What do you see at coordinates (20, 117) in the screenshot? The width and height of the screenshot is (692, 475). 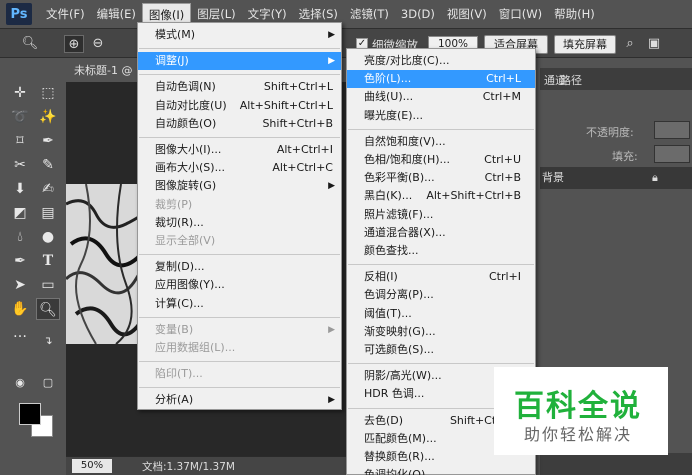 I see `lasso-tool-icon: ➰` at bounding box center [20, 117].